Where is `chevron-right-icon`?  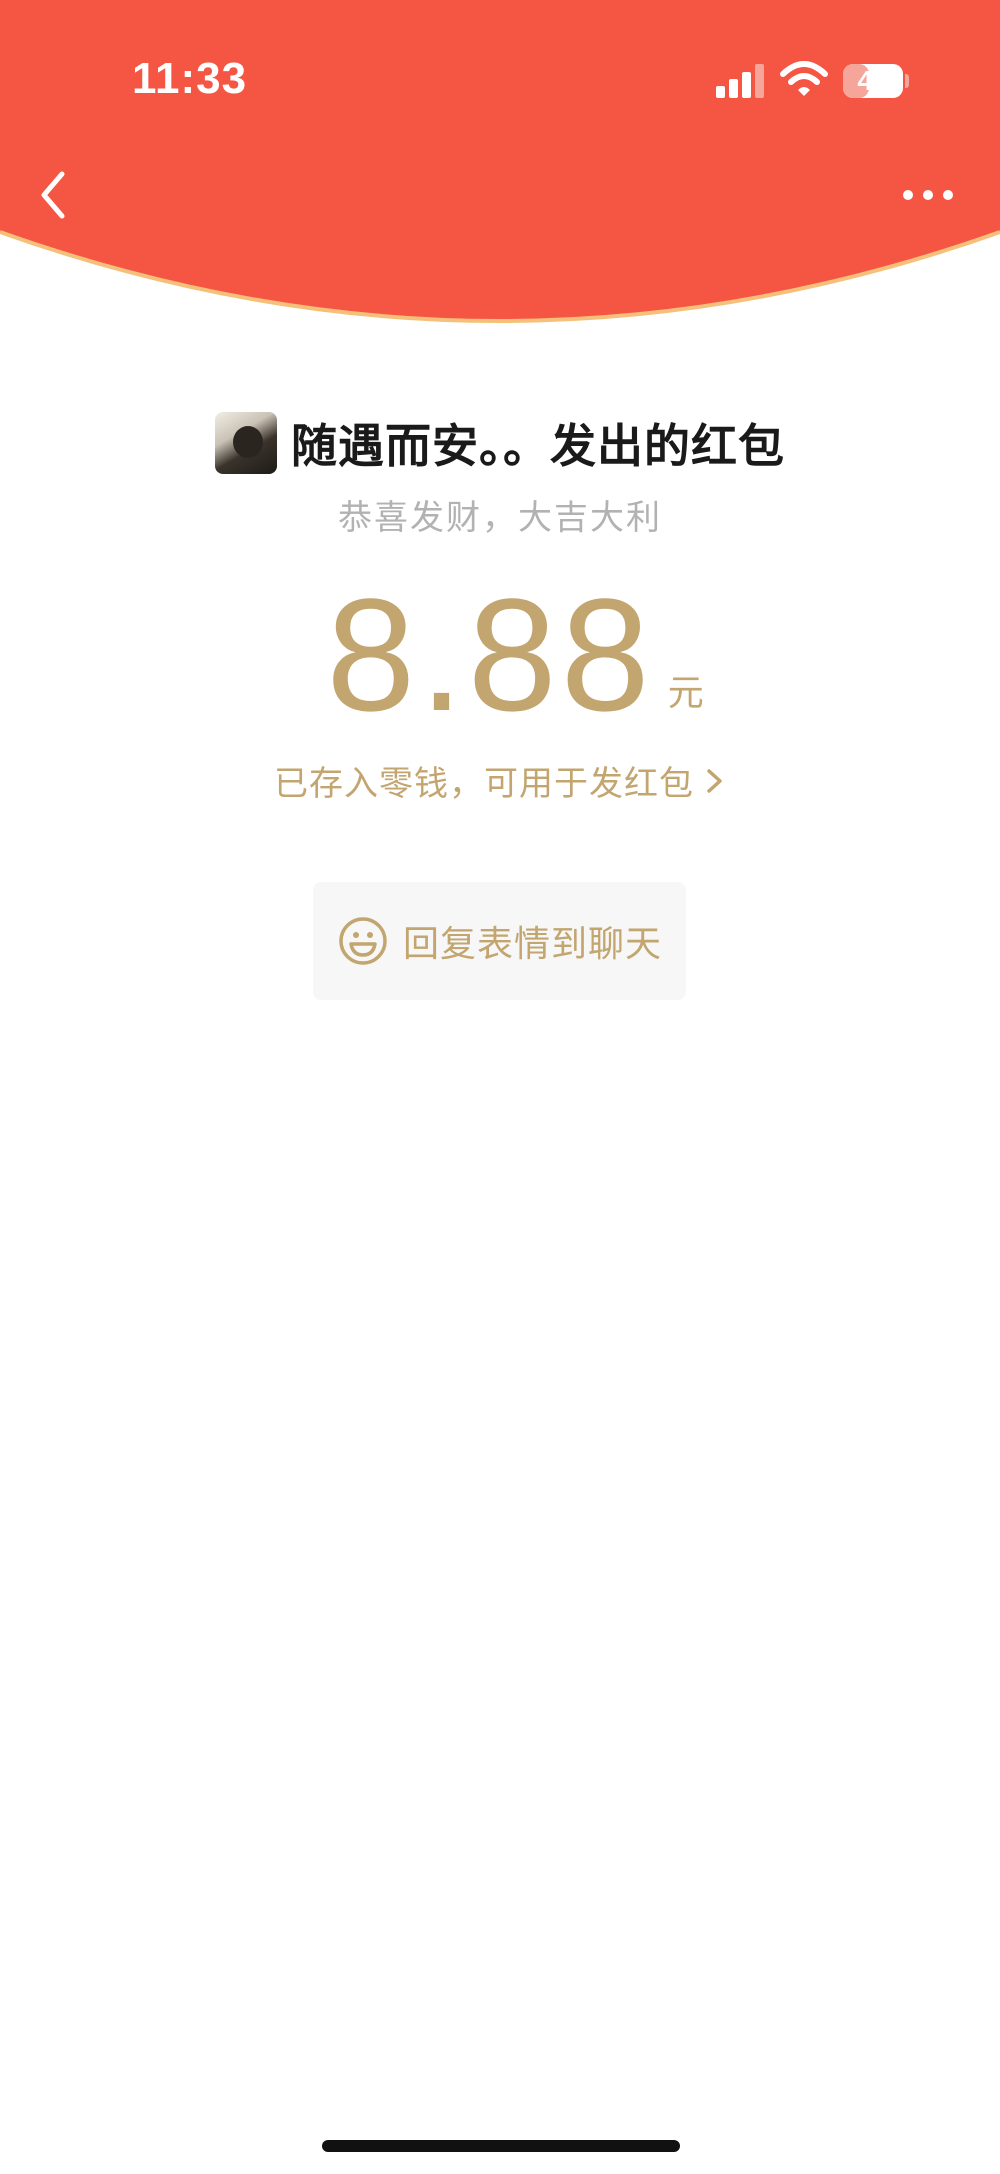 chevron-right-icon is located at coordinates (714, 780).